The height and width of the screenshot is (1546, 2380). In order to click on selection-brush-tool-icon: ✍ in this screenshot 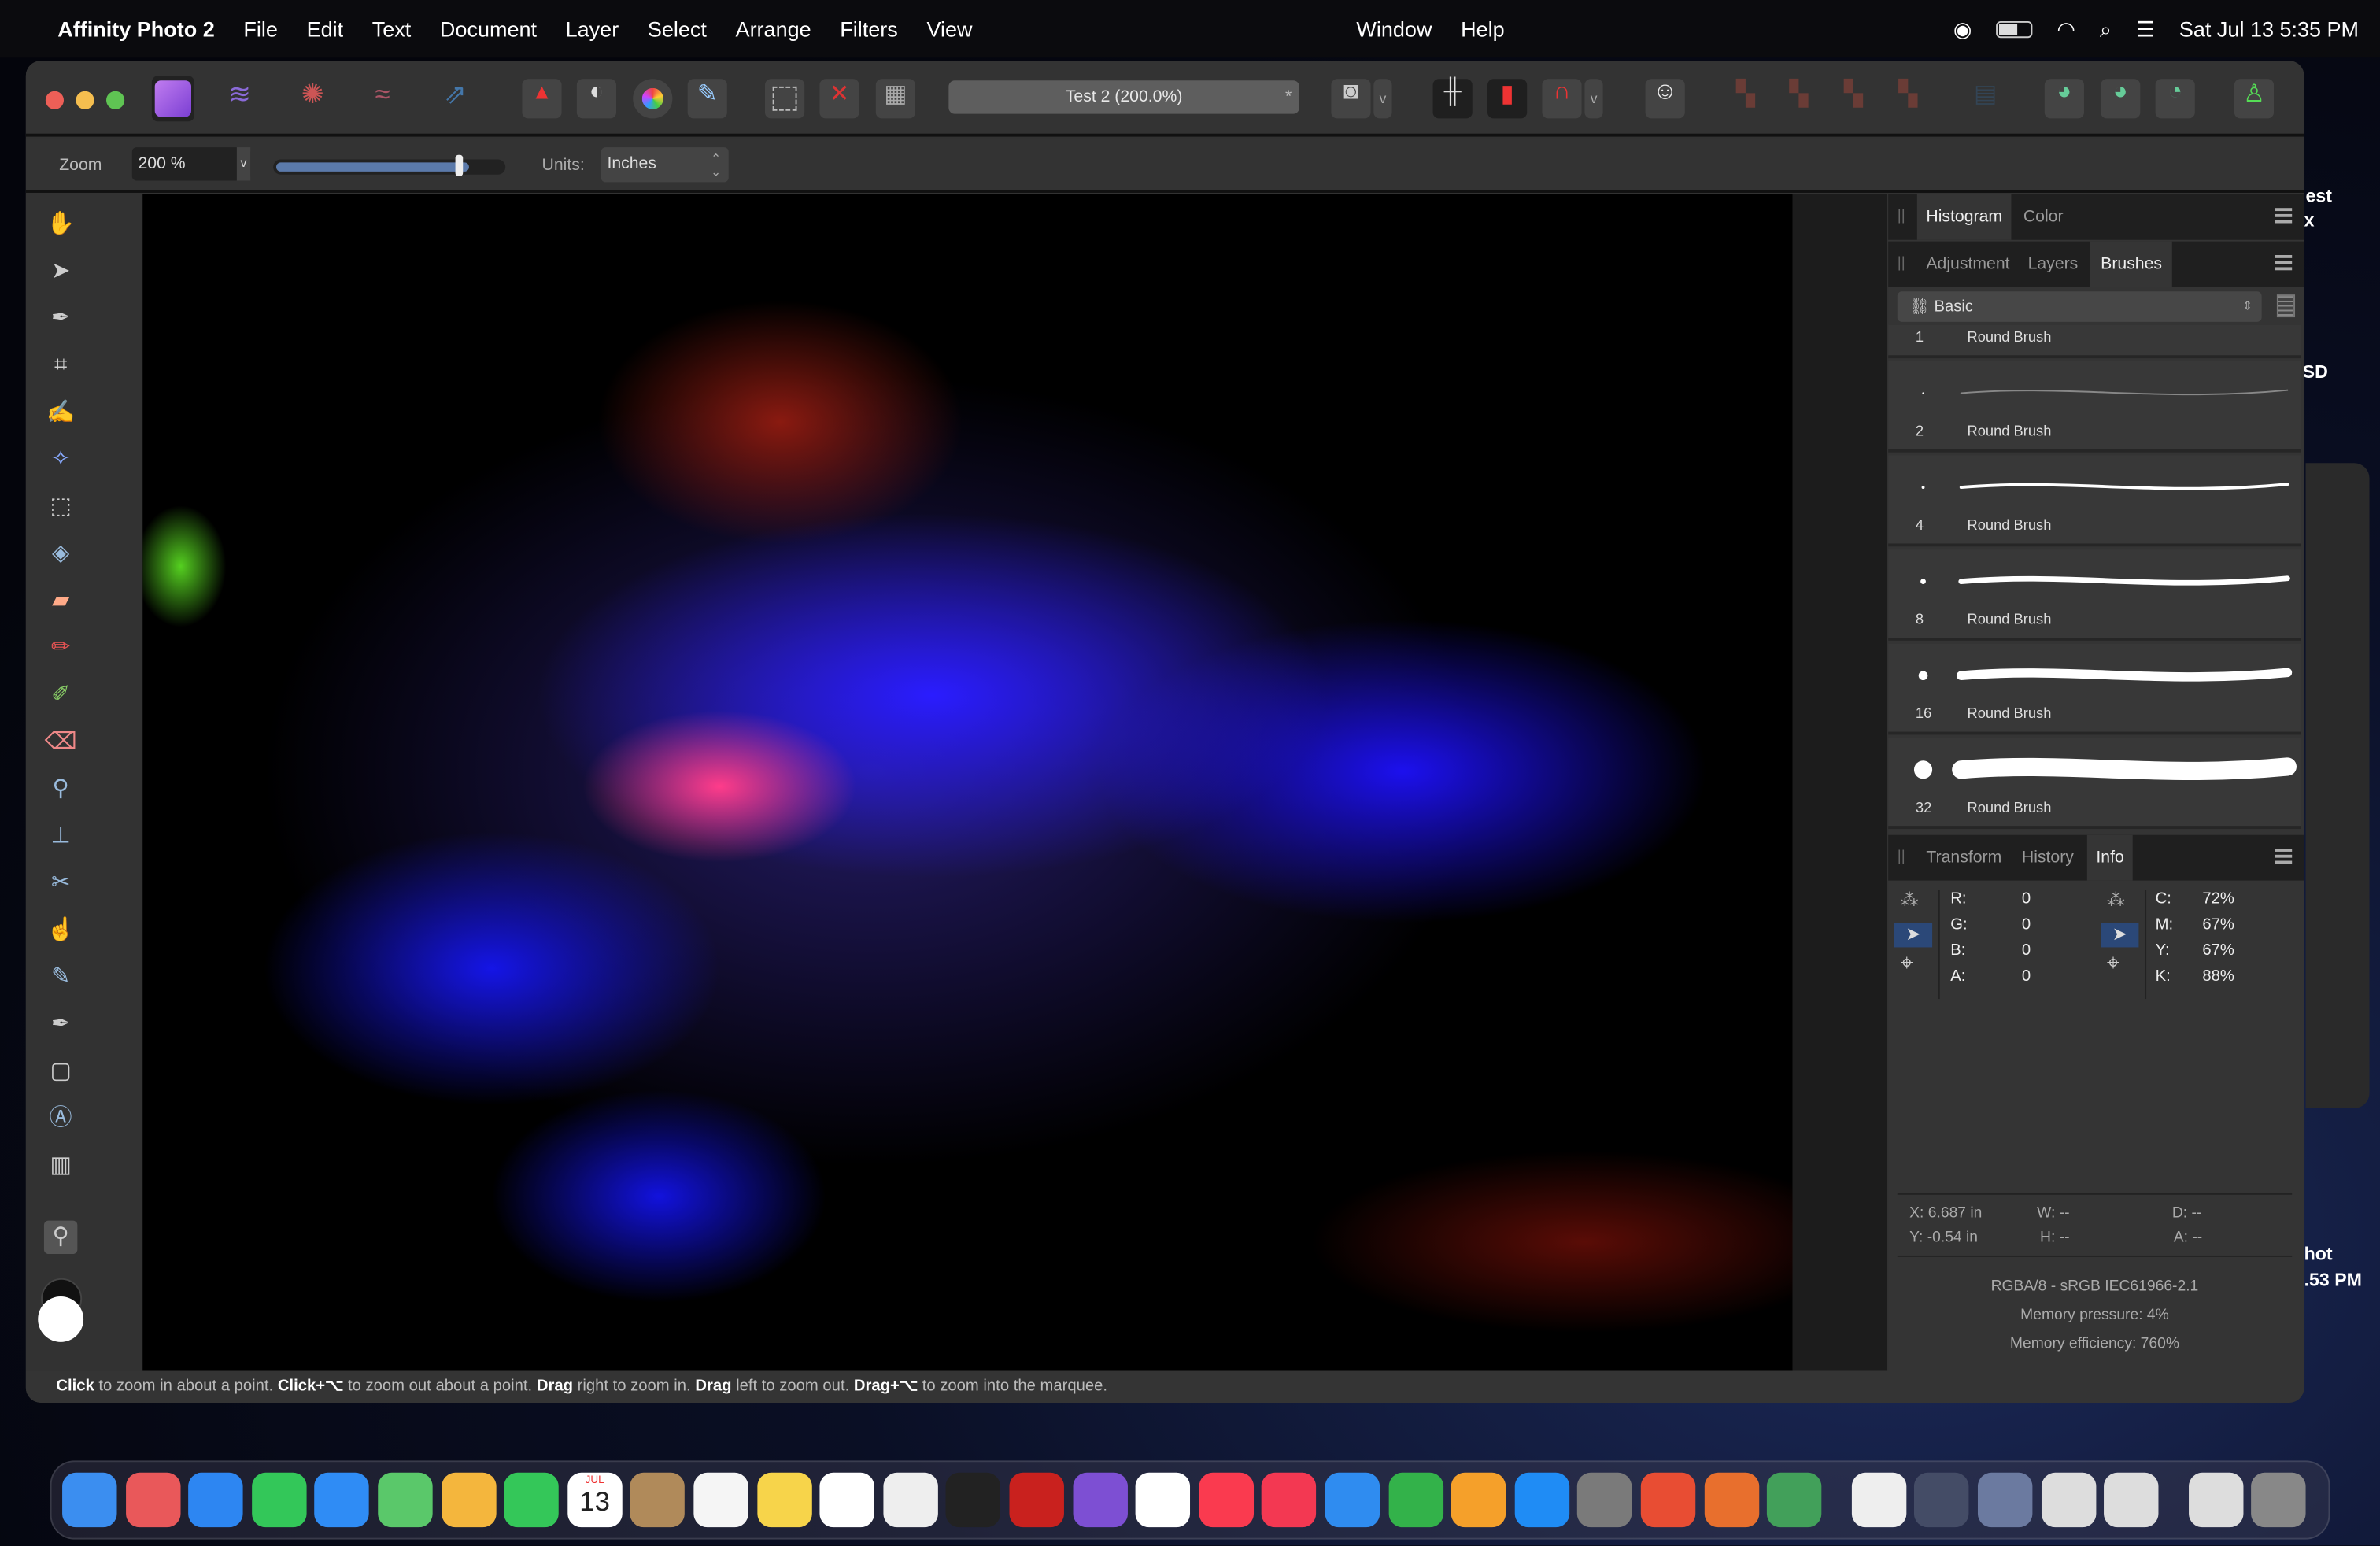, I will do `click(60, 413)`.